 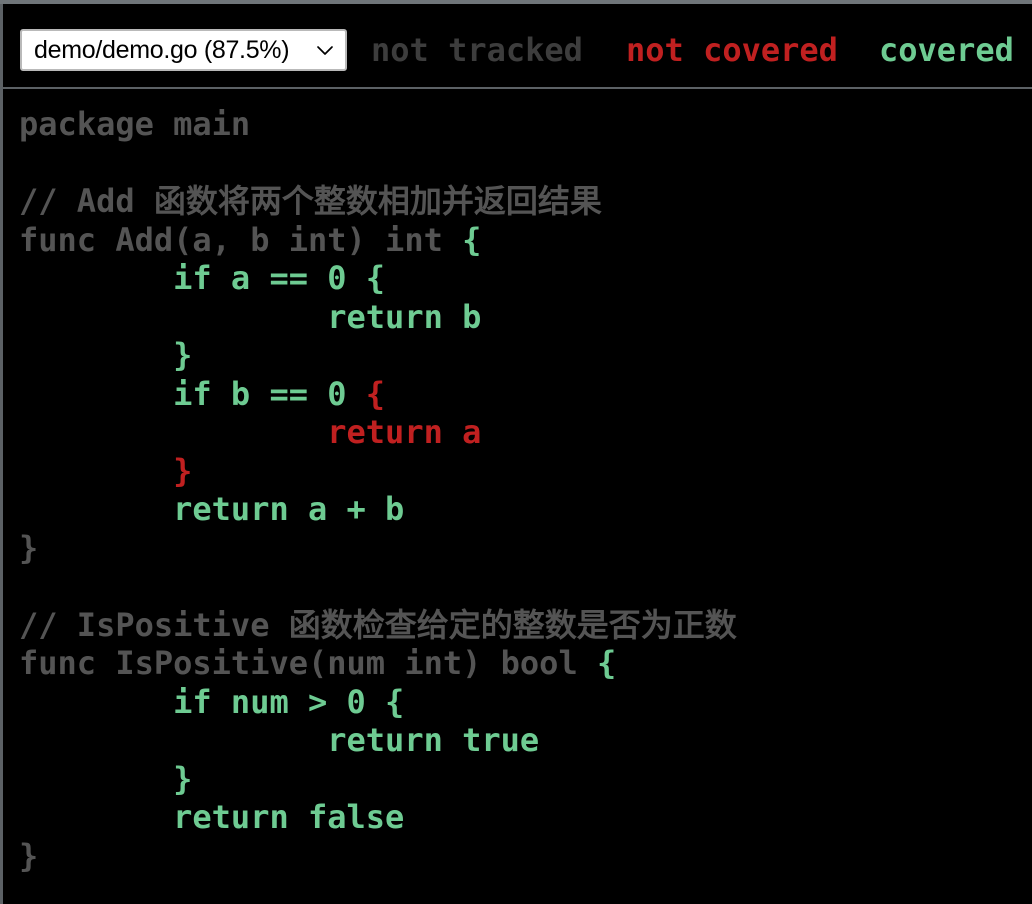 I want to click on code-line: return a, so click(x=525, y=432).